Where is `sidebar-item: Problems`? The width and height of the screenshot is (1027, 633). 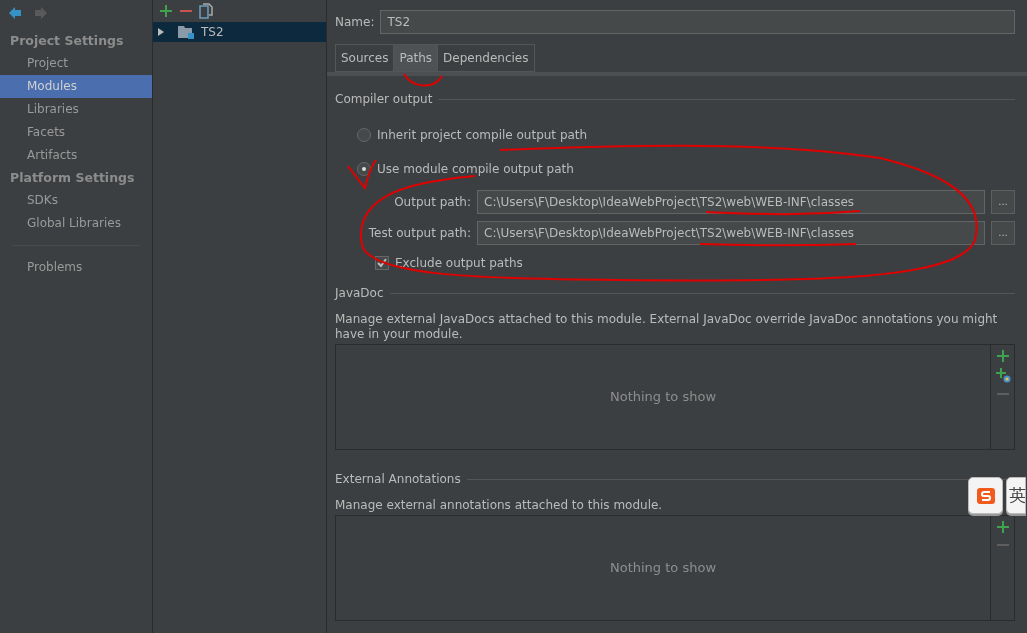
sidebar-item: Problems is located at coordinates (76, 267).